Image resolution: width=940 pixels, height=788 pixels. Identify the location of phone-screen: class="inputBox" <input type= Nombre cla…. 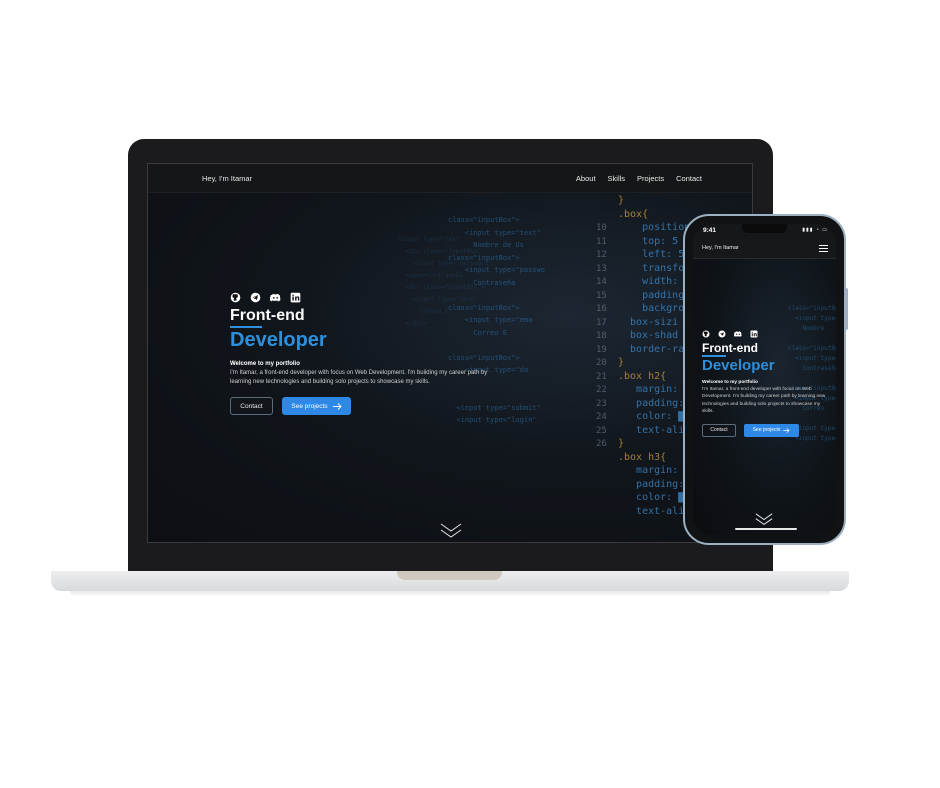
(764, 379).